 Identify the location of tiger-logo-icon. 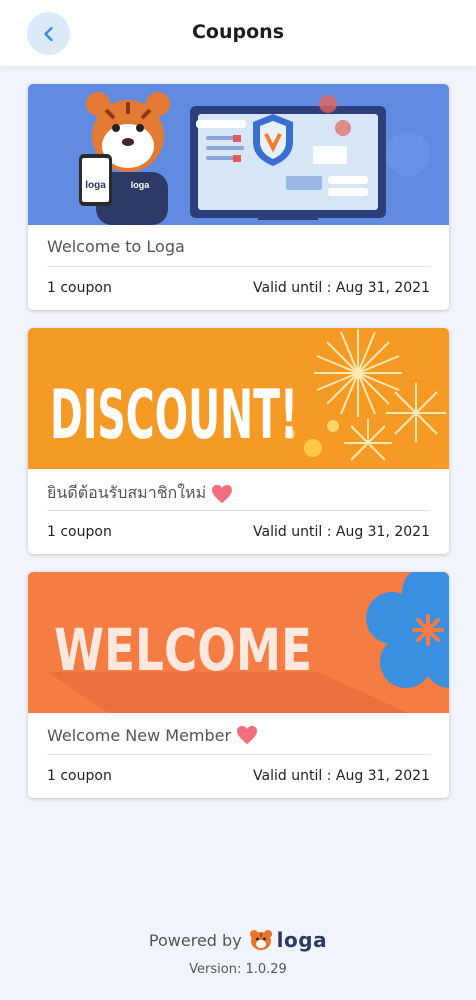
(260, 940).